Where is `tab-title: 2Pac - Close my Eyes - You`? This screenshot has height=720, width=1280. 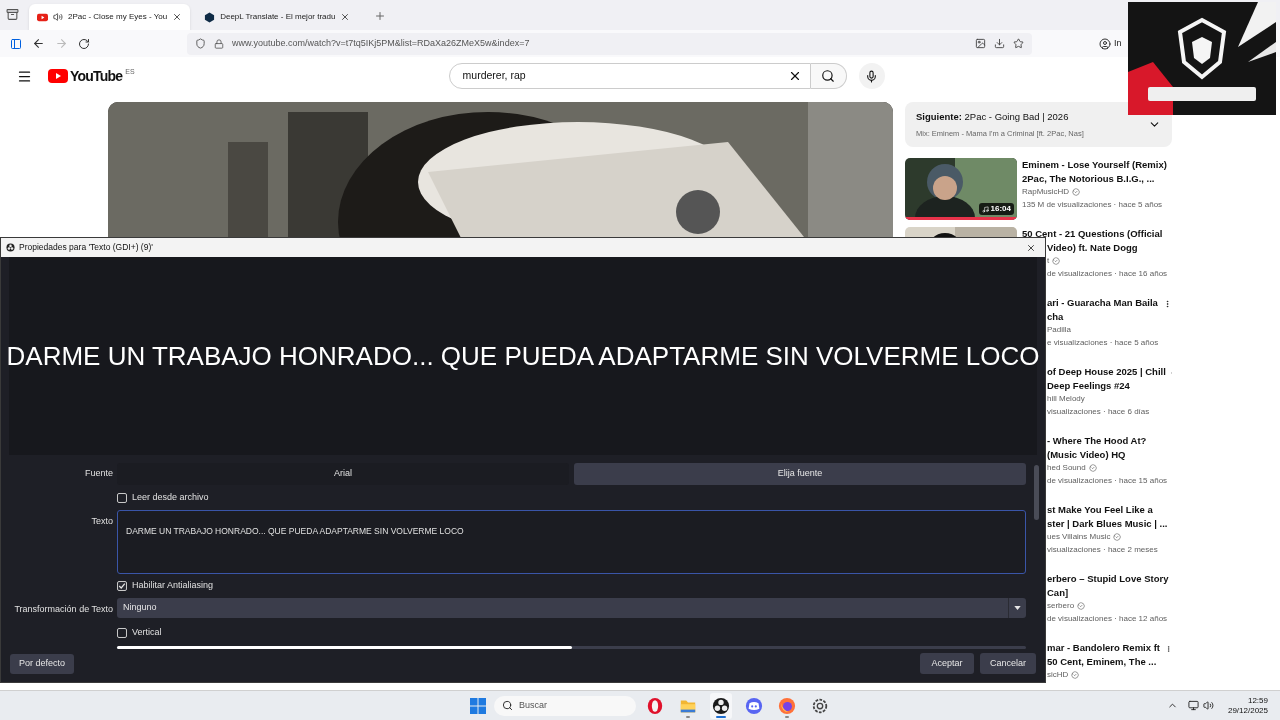 tab-title: 2Pac - Close my Eyes - You is located at coordinates (118, 17).